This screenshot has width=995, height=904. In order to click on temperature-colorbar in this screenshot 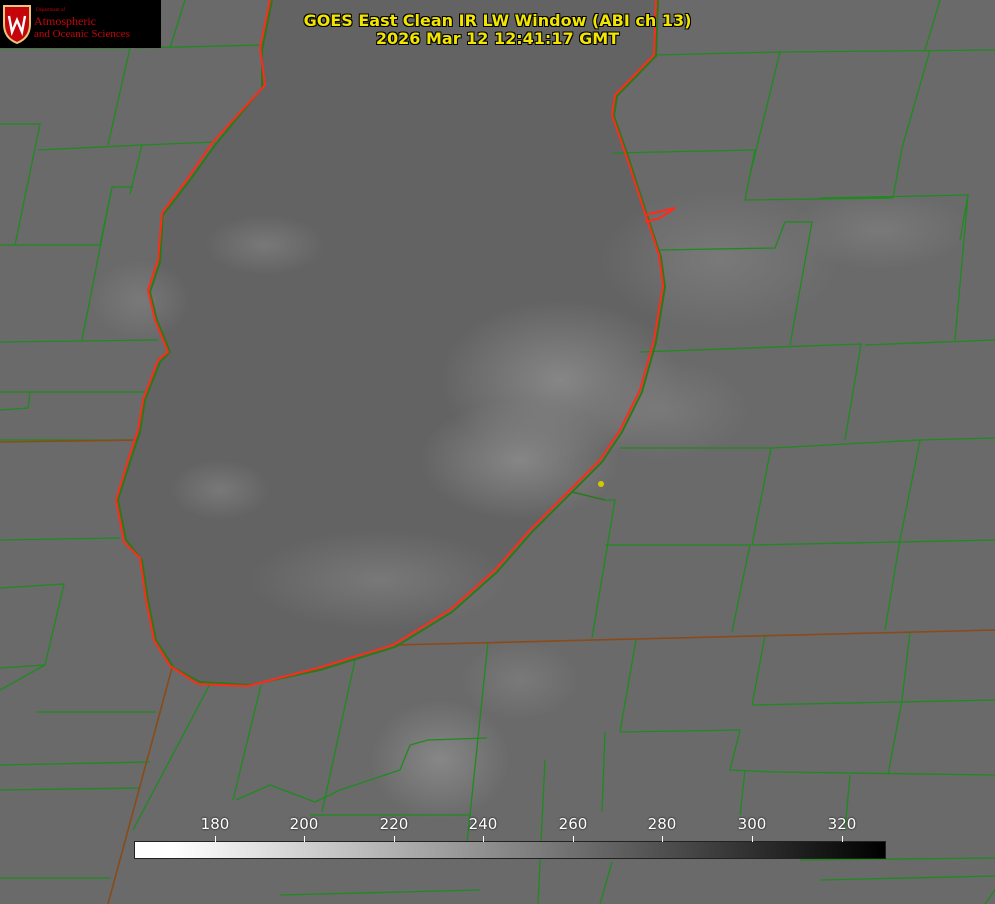, I will do `click(510, 850)`.